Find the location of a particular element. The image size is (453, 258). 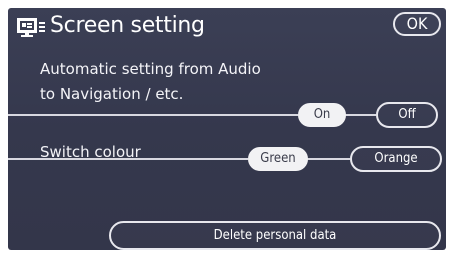

orange-button: Orange is located at coordinates (396, 159).